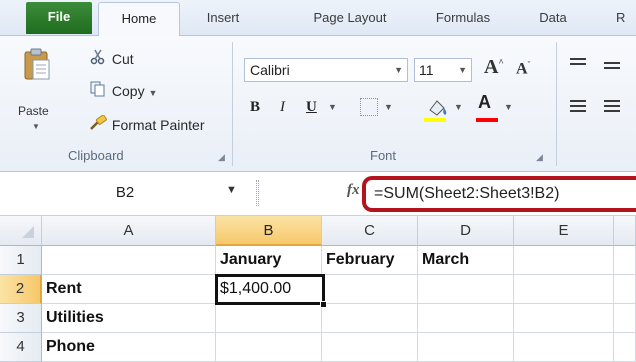  What do you see at coordinates (59, 18) in the screenshot?
I see `tab-file: File` at bounding box center [59, 18].